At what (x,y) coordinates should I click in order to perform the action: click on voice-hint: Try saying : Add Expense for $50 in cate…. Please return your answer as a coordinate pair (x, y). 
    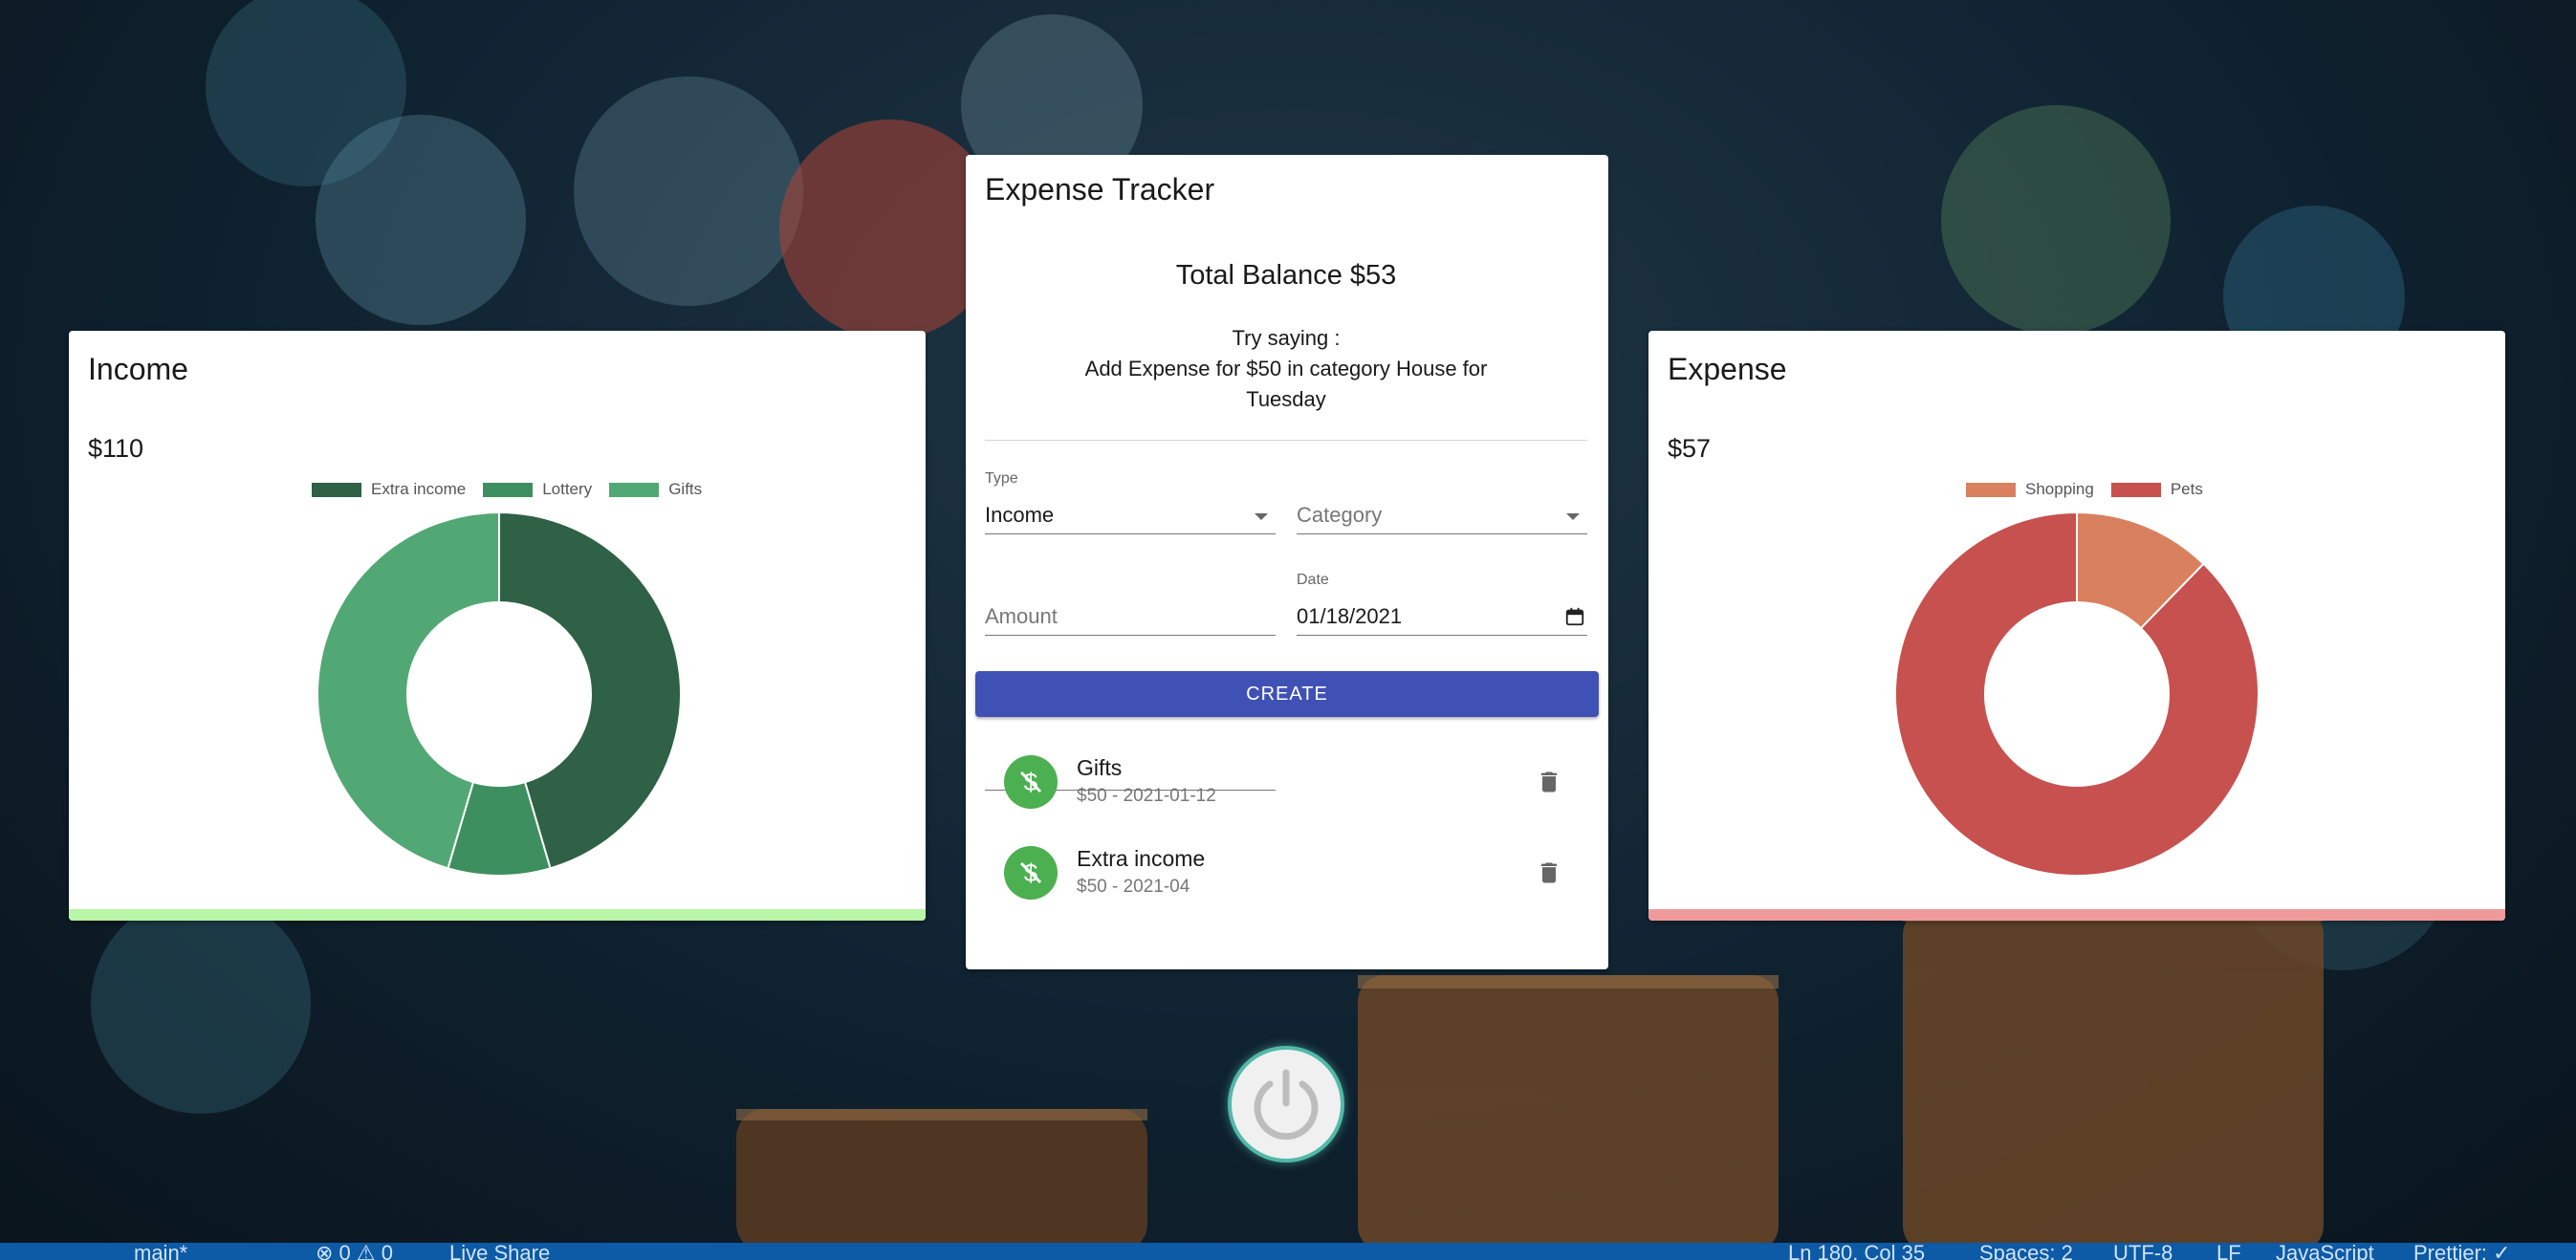
    Looking at the image, I should click on (1286, 369).